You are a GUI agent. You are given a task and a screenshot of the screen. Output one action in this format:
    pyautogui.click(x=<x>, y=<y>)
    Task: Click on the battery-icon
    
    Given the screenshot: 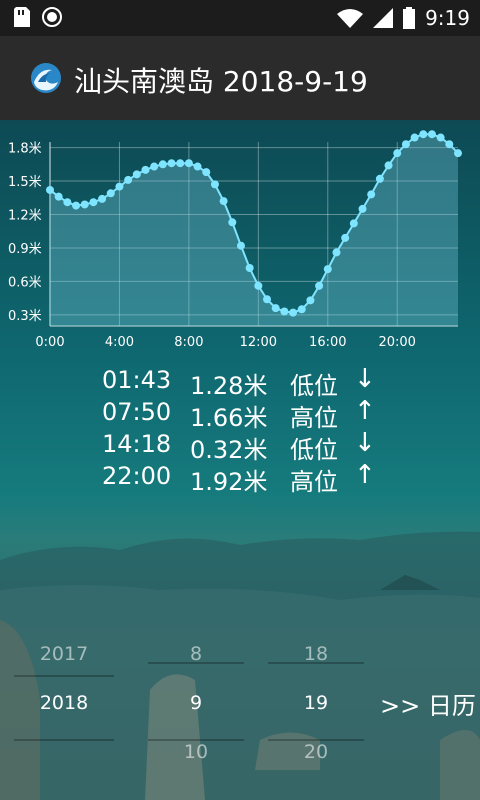 What is the action you would take?
    pyautogui.click(x=409, y=18)
    